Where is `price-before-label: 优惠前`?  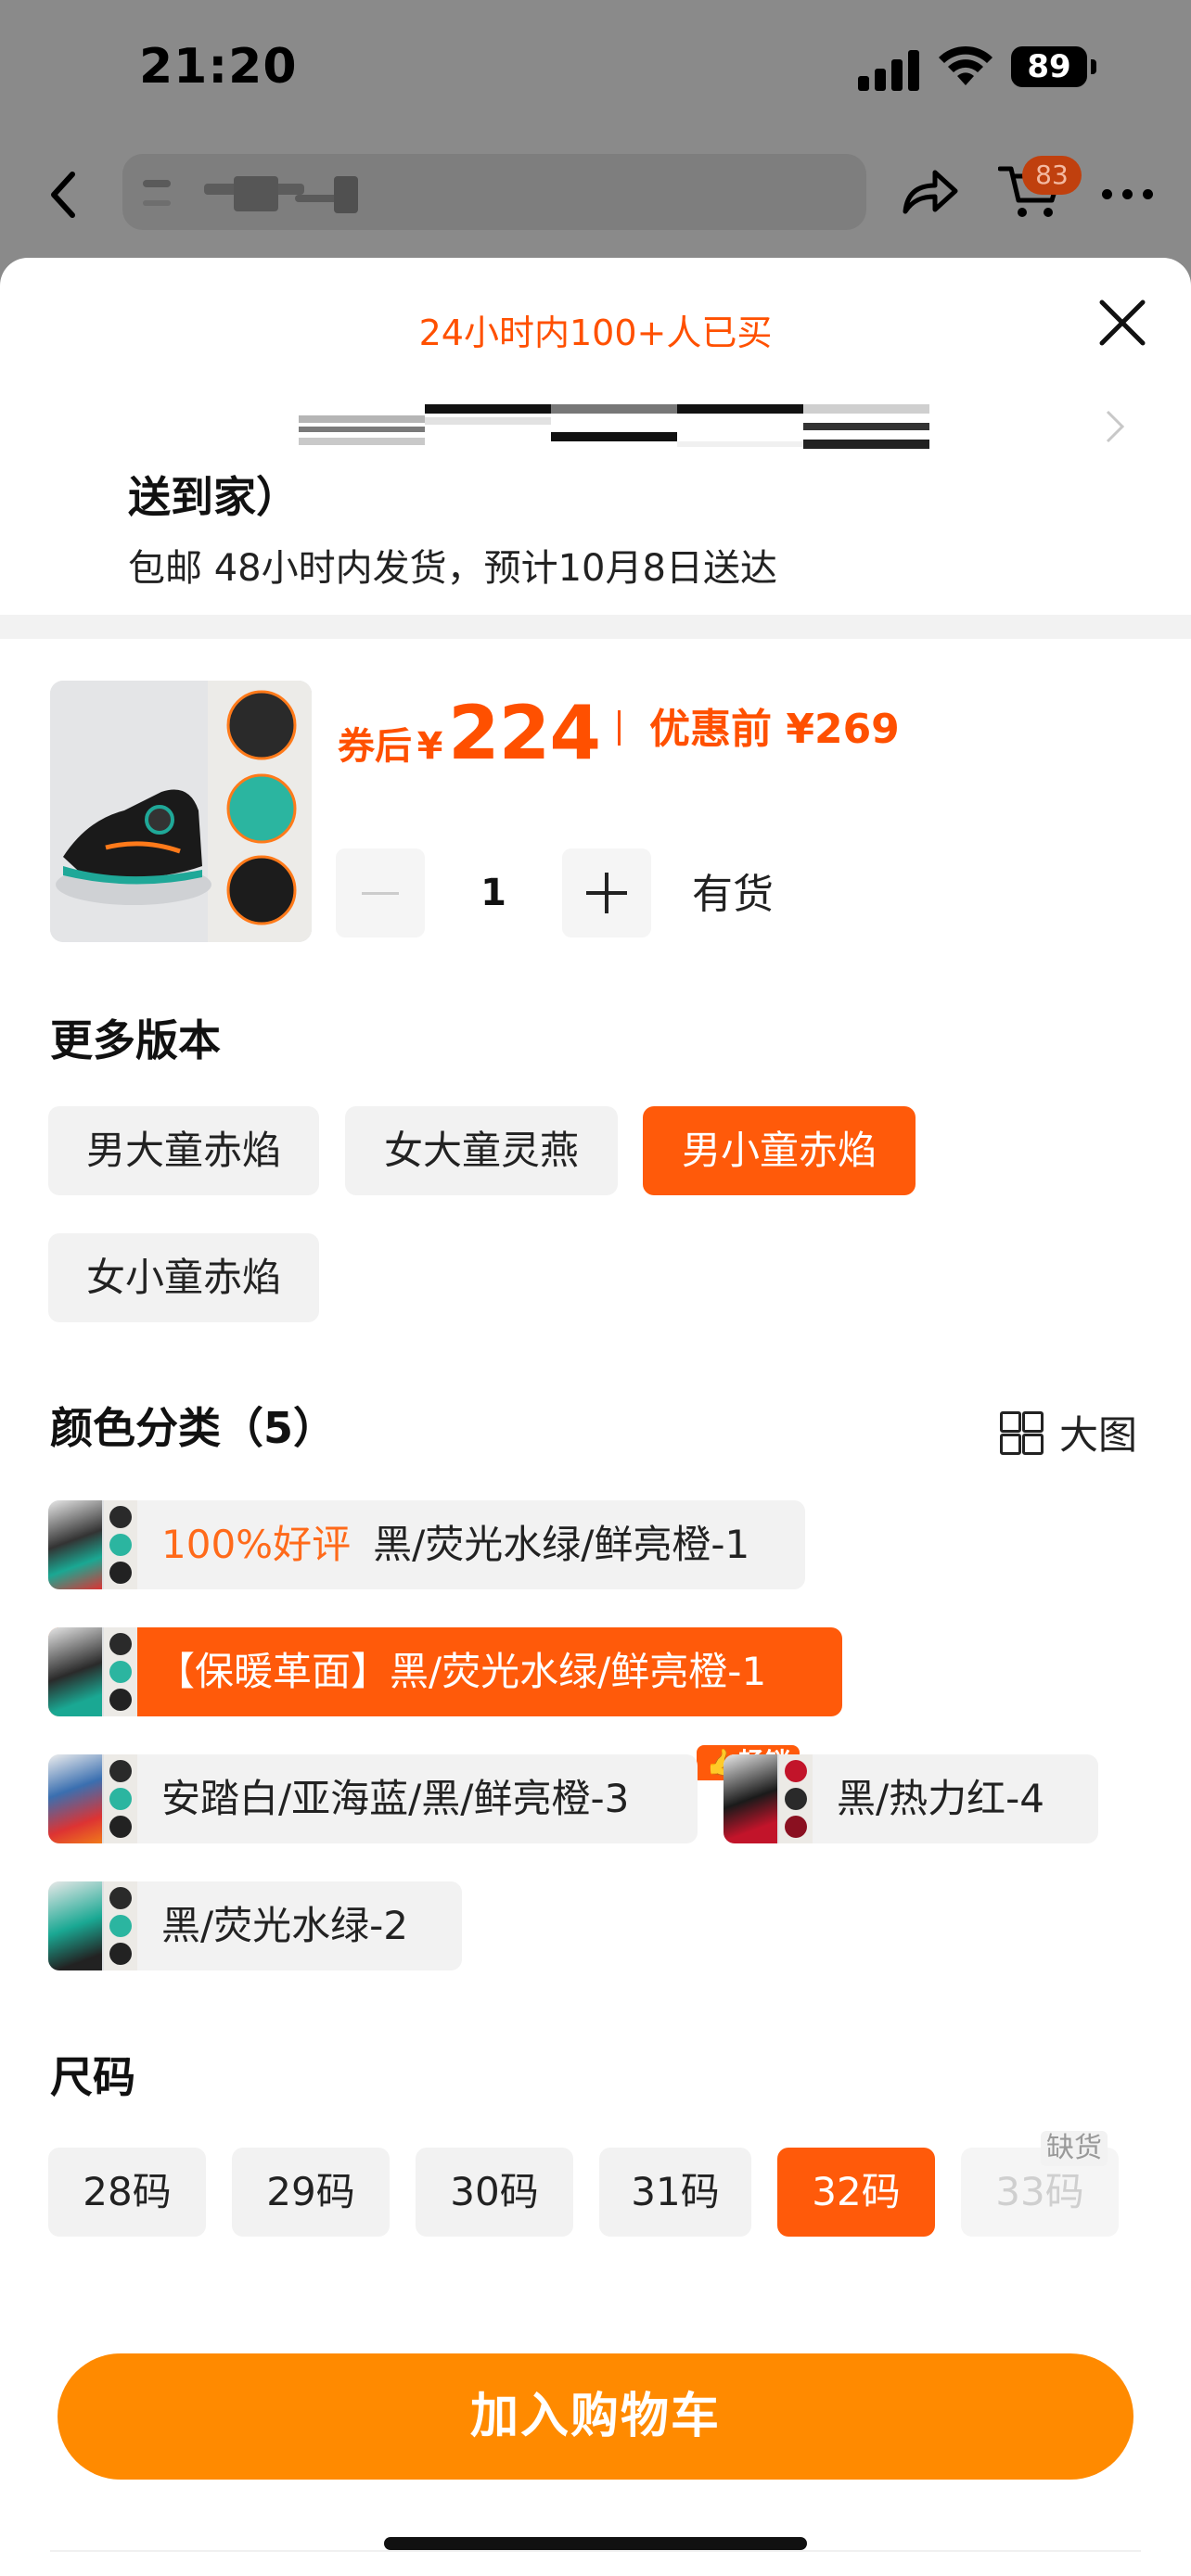 price-before-label: 优惠前 is located at coordinates (710, 729).